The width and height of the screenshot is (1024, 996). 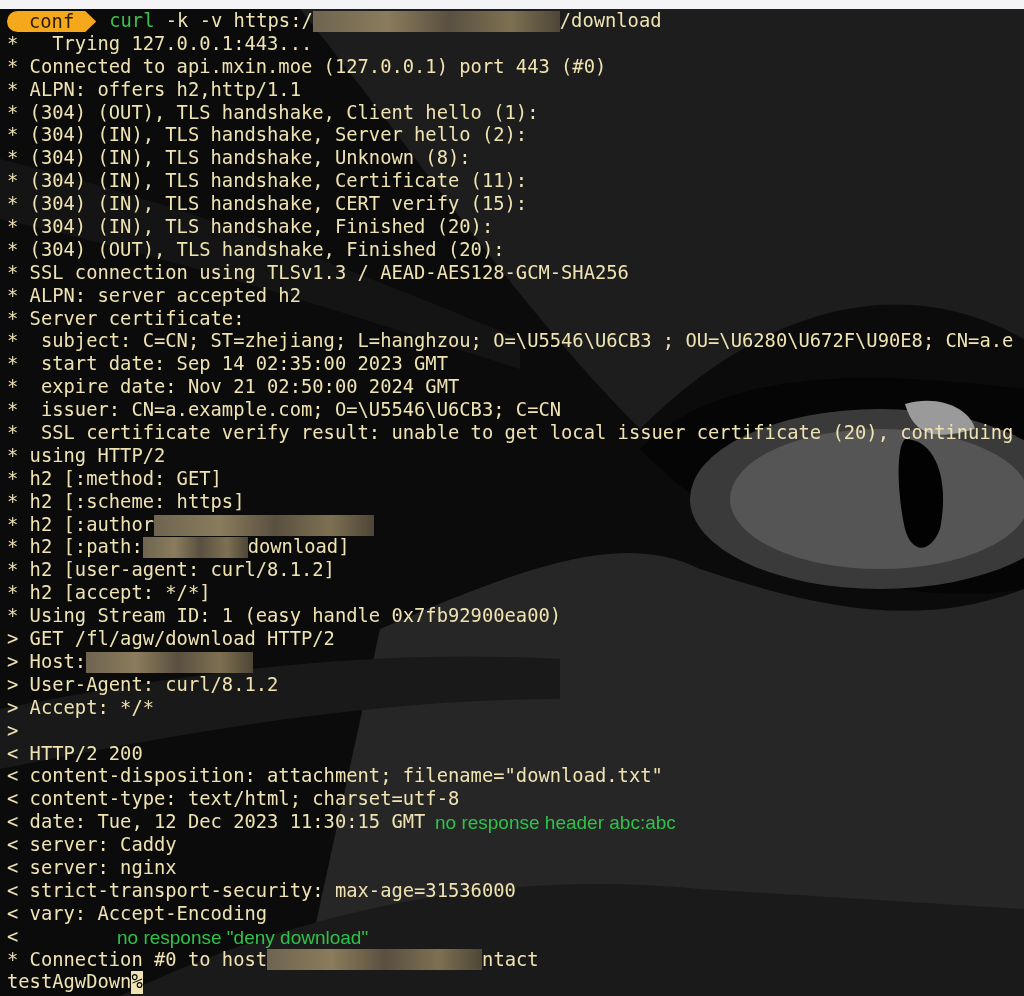 What do you see at coordinates (216, 823) in the screenshot?
I see `terminal-line: < date: Tue, 12 Dec 2023 11:30:15 GMT` at bounding box center [216, 823].